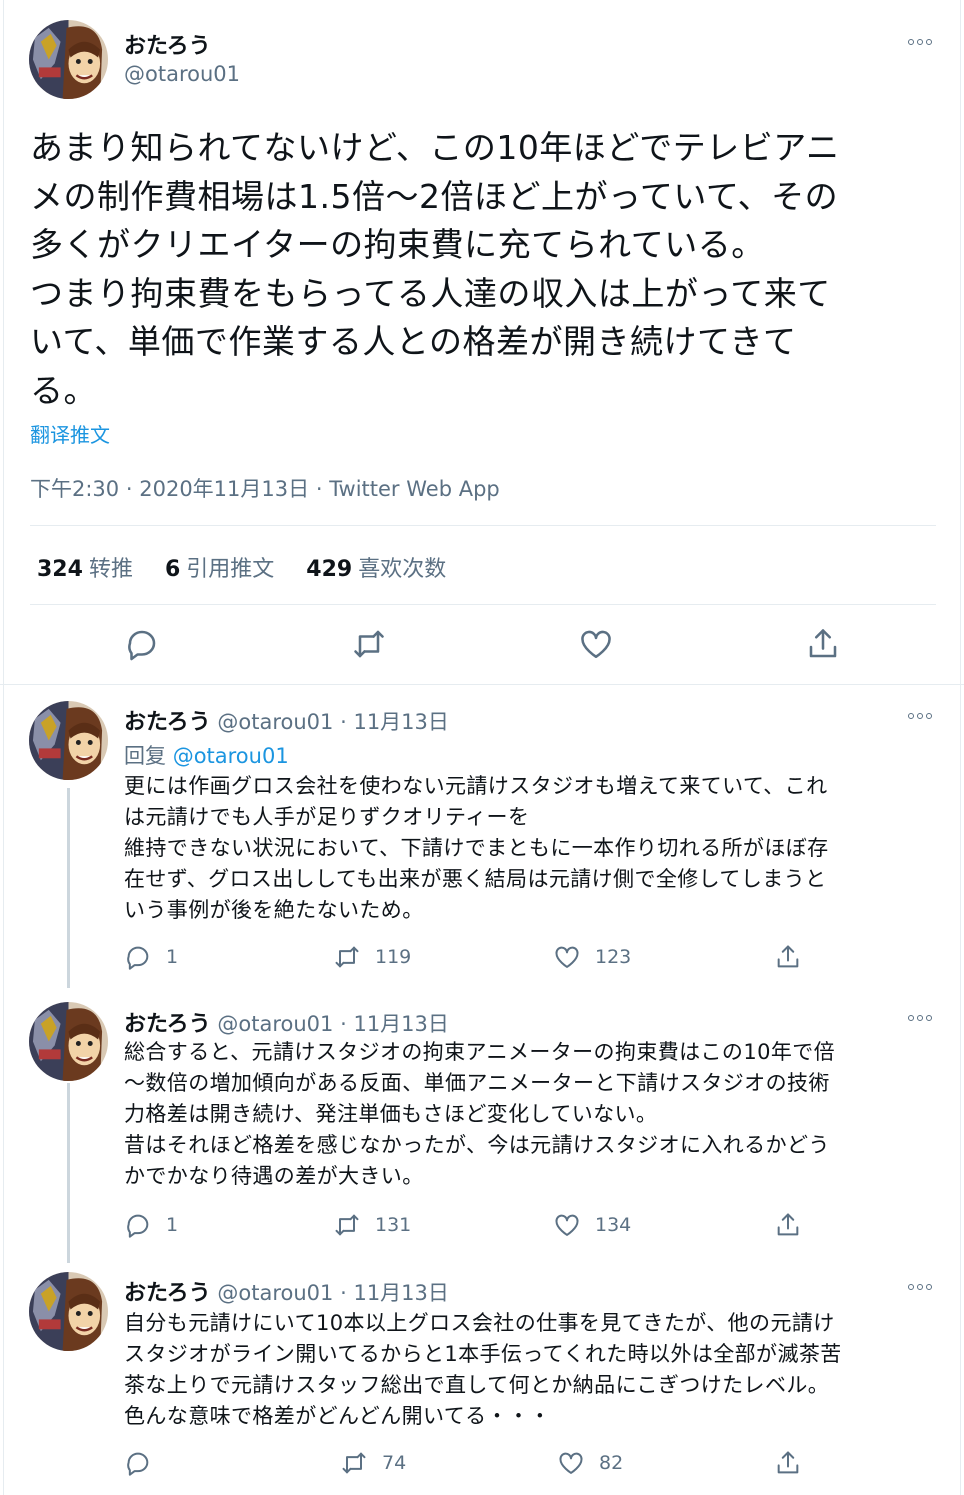 This screenshot has width=964, height=1495. I want to click on quotes-count: 6, so click(172, 569).